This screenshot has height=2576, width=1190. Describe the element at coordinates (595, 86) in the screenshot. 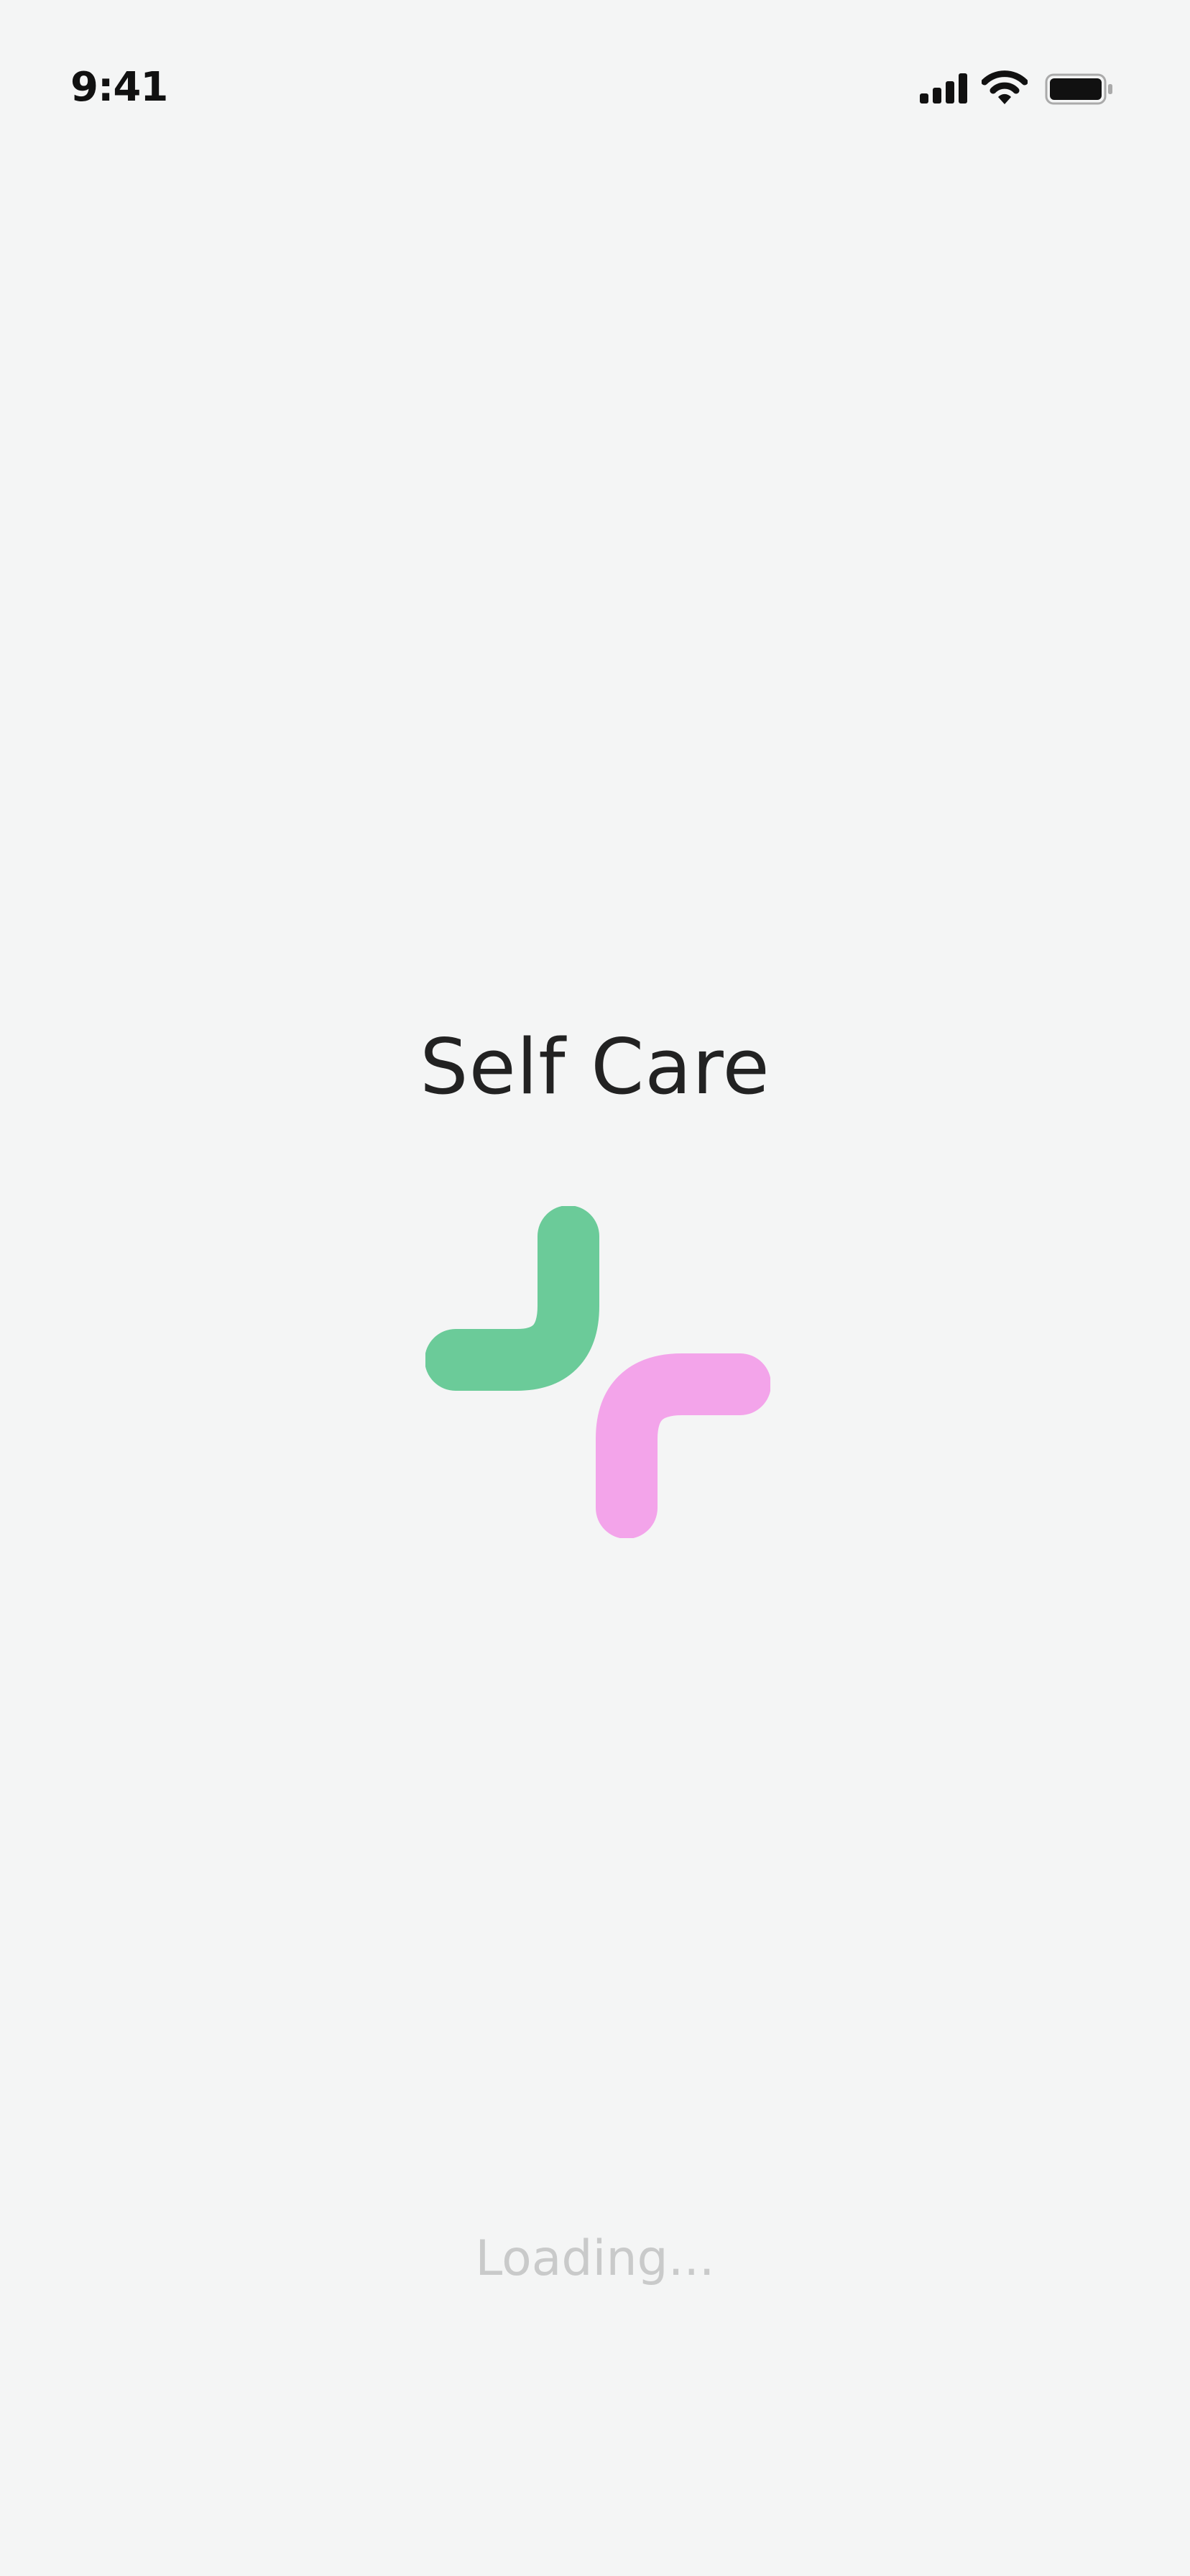

I see `status-bar: 9:41` at that location.